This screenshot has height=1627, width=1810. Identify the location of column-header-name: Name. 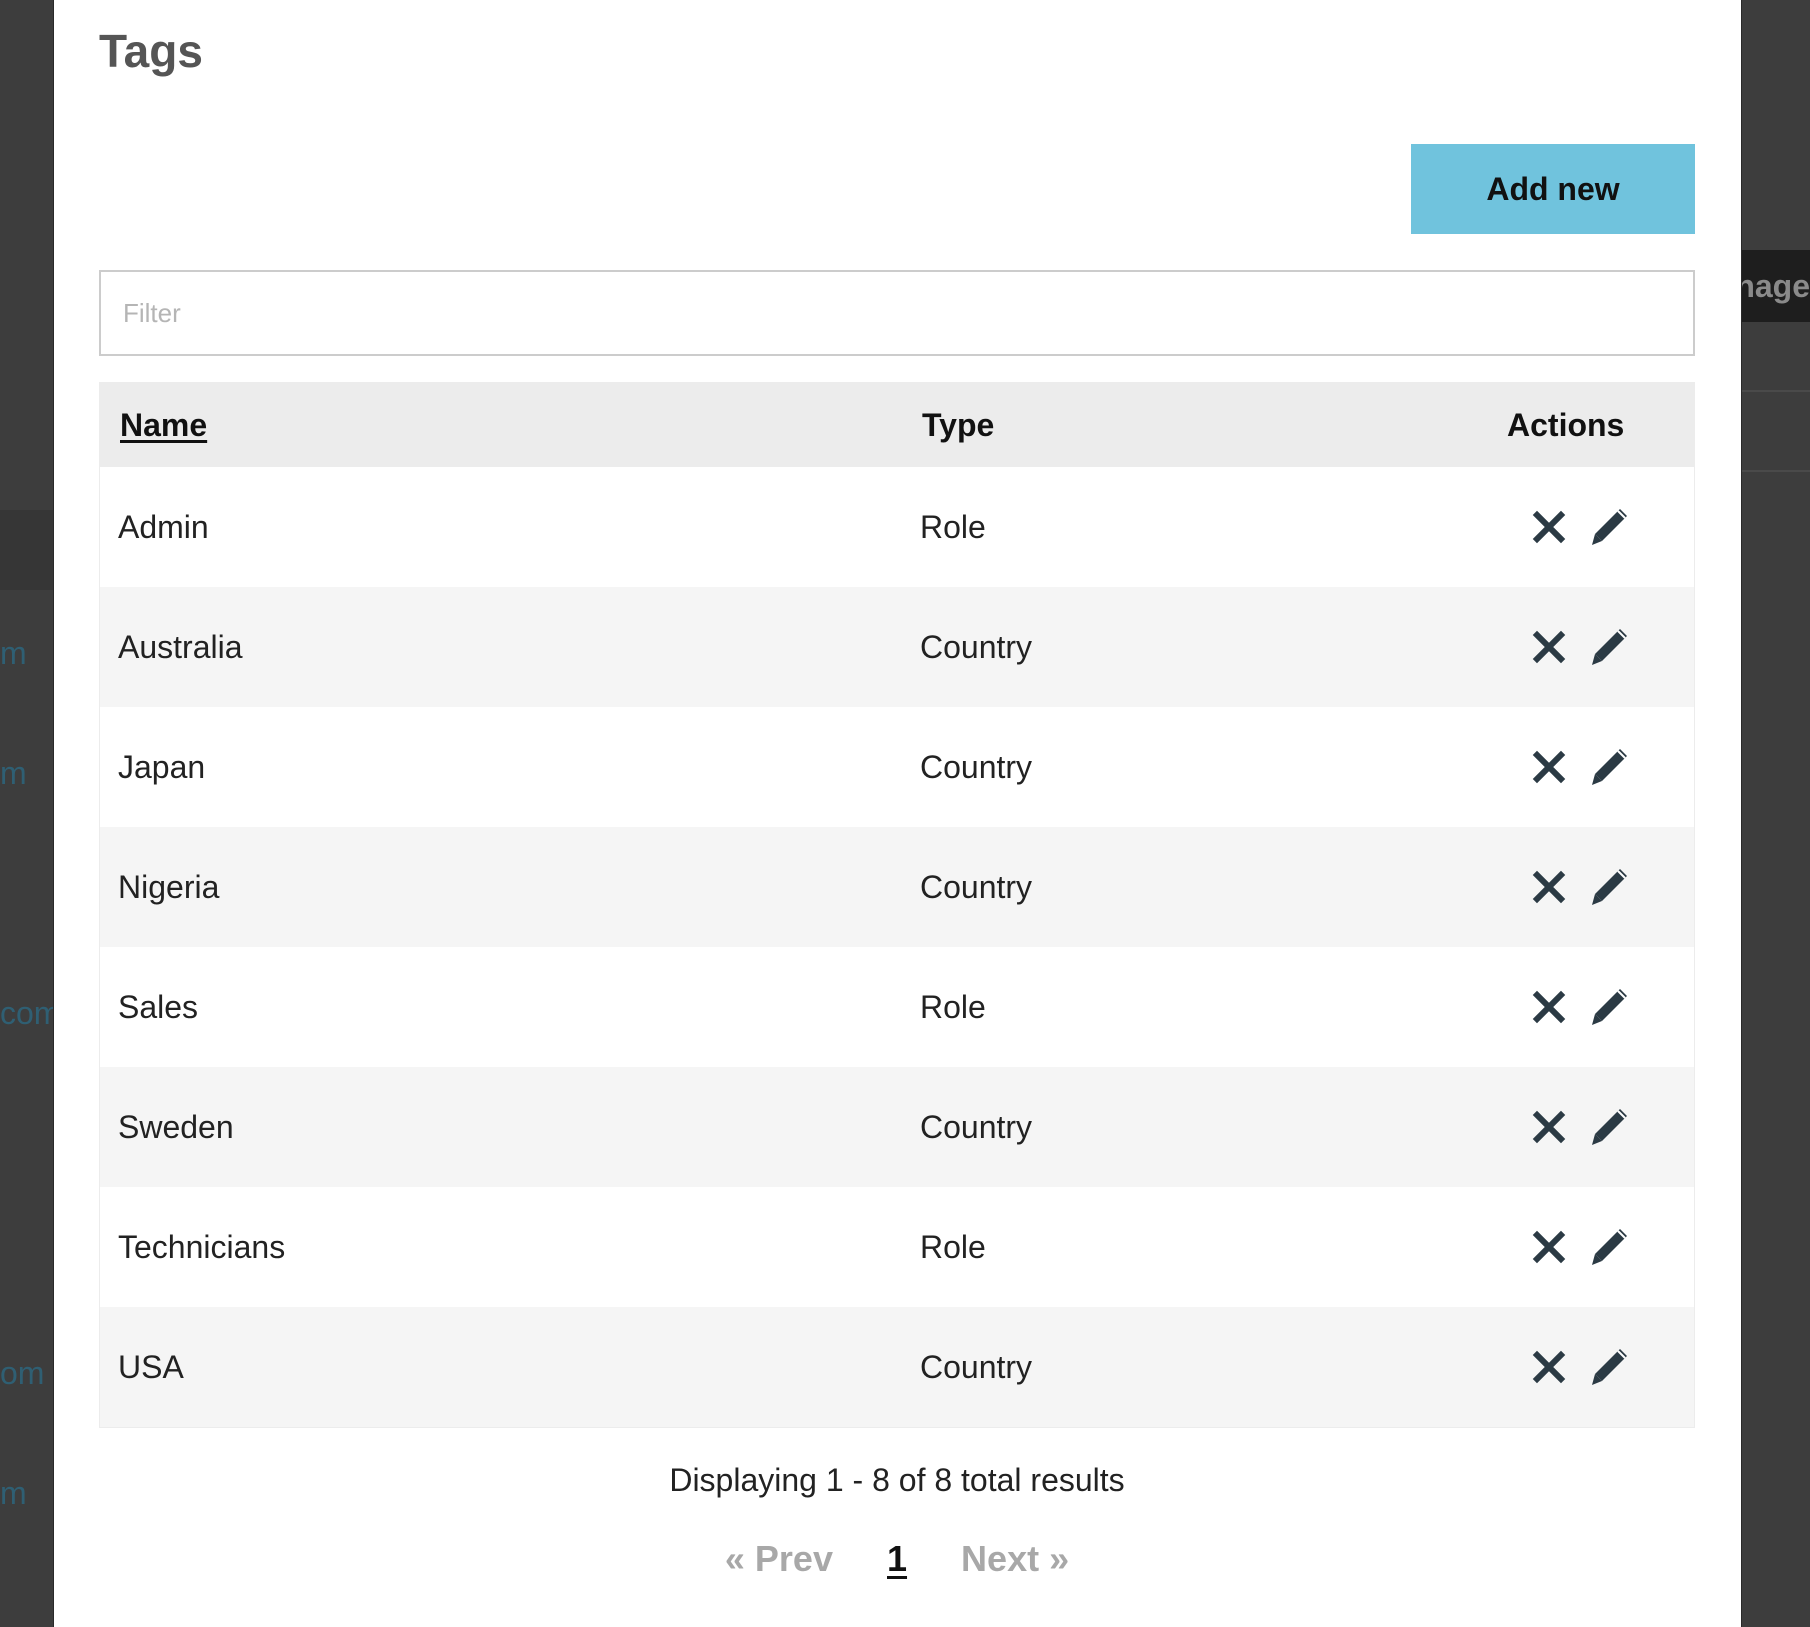
(509, 424).